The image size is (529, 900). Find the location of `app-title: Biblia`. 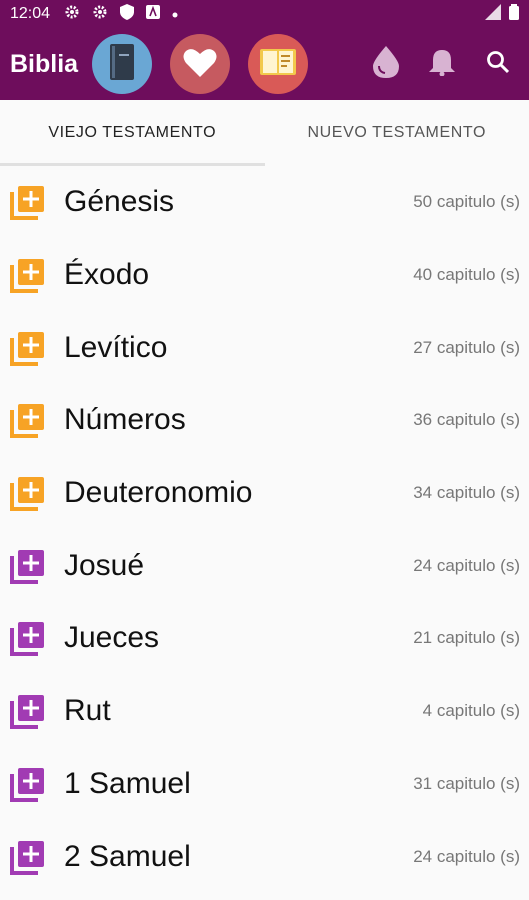

app-title: Biblia is located at coordinates (44, 63).